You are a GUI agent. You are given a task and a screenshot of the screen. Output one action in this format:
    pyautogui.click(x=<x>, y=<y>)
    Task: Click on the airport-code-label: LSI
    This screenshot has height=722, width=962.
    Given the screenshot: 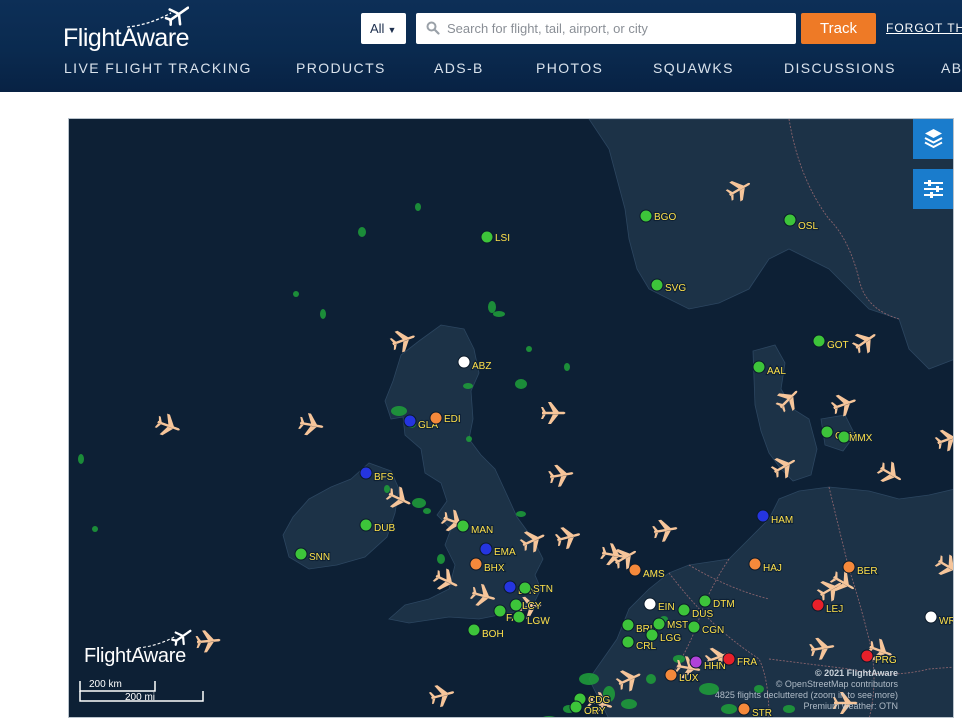 What is the action you would take?
    pyautogui.click(x=502, y=238)
    